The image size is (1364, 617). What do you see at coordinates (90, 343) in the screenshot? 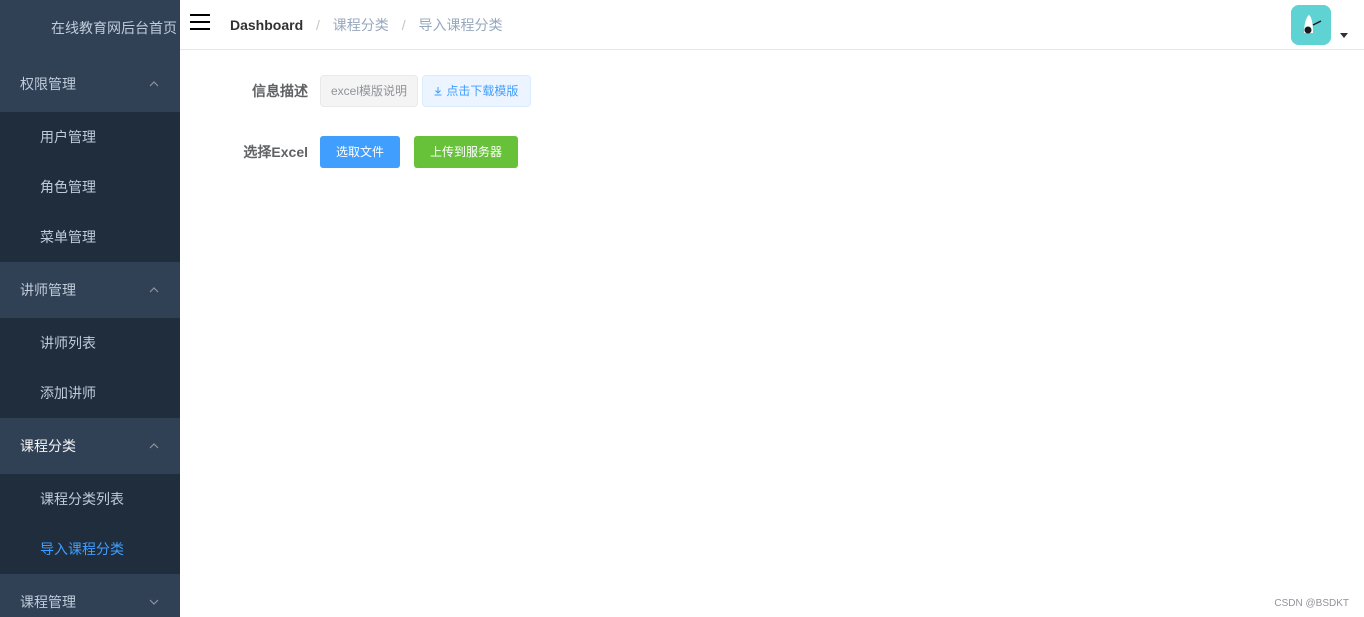
I see `sidebar-item-teacher-list: 讲师列表` at bounding box center [90, 343].